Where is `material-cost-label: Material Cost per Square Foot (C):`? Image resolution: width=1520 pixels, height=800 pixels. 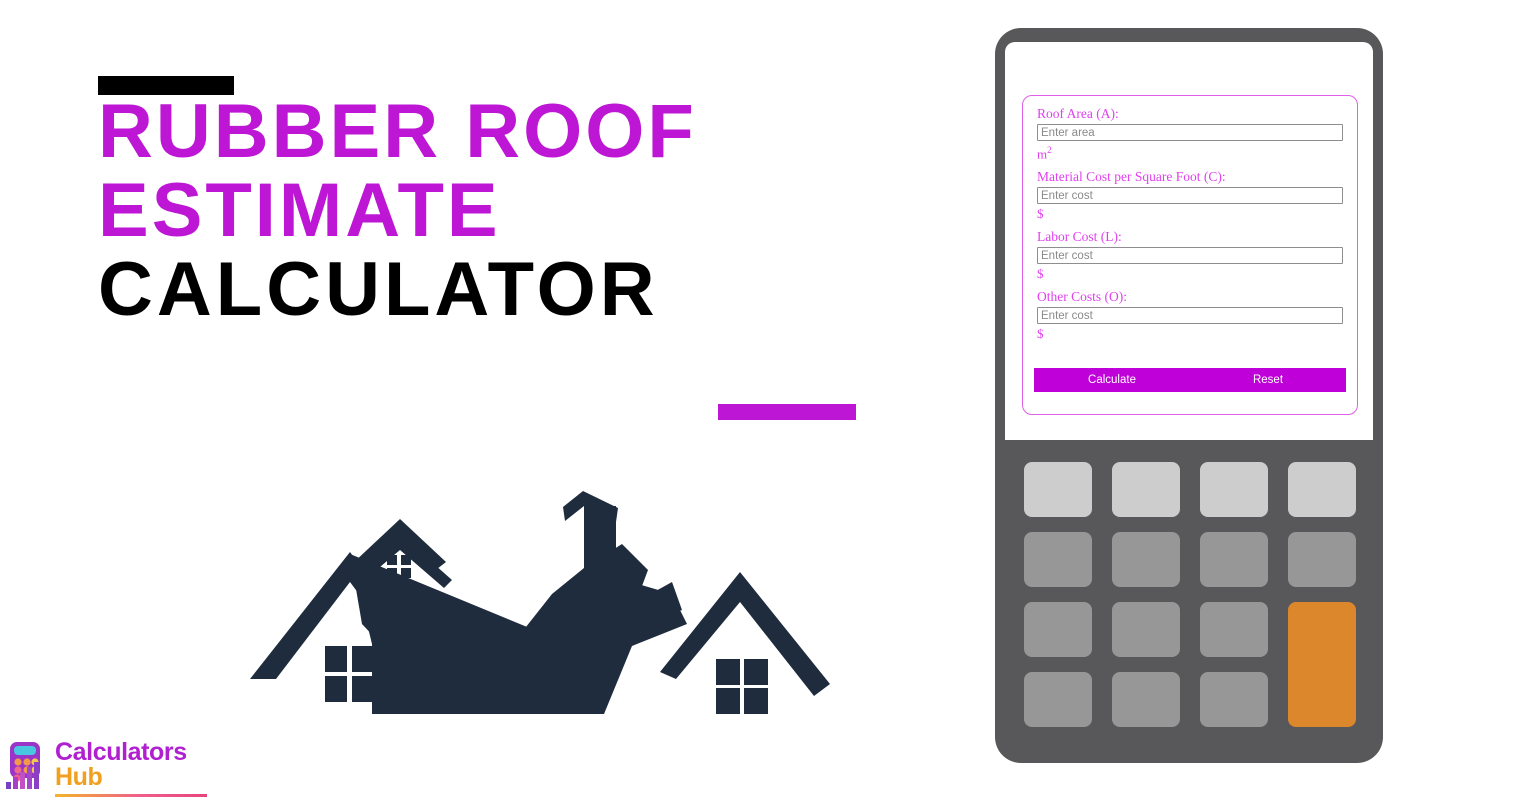 material-cost-label: Material Cost per Square Foot (C): is located at coordinates (1131, 177).